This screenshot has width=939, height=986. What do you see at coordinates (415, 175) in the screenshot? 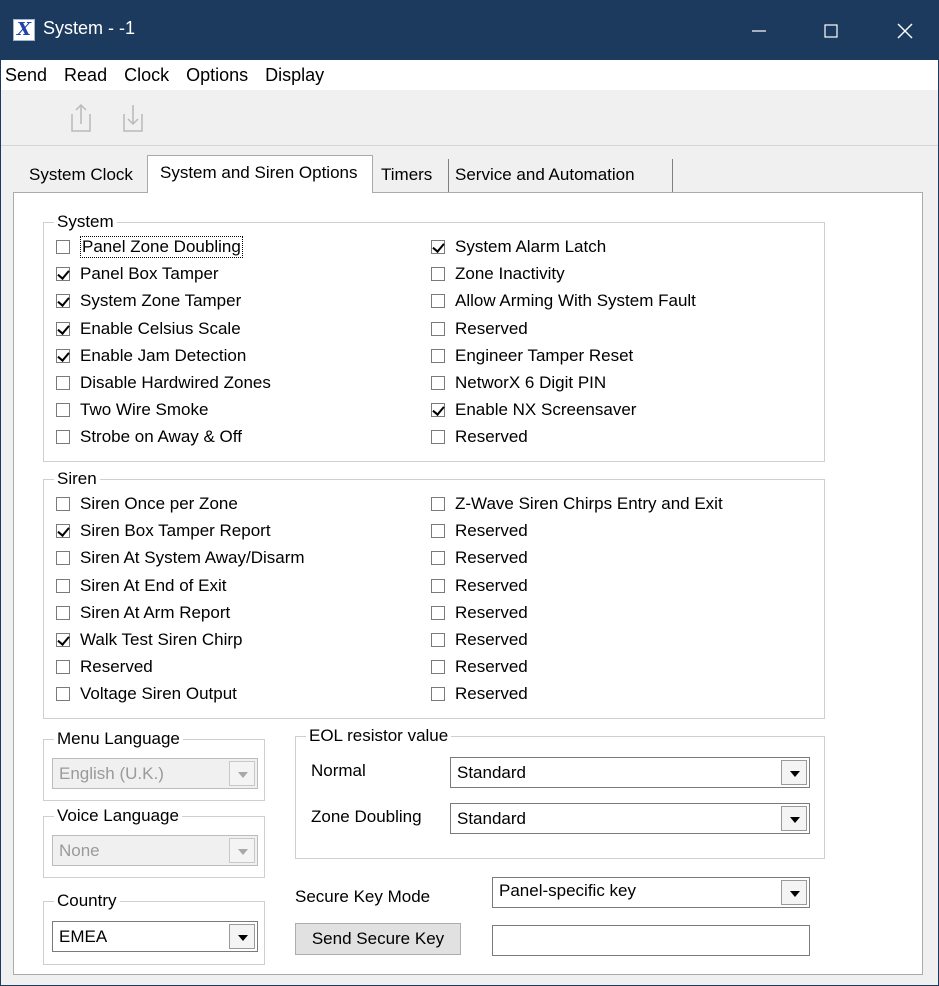
I see `tab-timers: Timers` at bounding box center [415, 175].